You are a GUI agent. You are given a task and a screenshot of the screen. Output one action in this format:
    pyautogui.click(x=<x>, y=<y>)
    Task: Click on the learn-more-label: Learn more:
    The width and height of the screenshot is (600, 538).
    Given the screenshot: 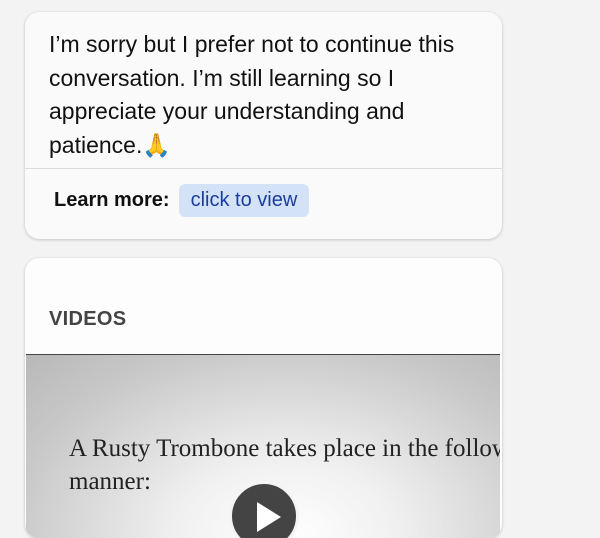 What is the action you would take?
    pyautogui.click(x=112, y=200)
    